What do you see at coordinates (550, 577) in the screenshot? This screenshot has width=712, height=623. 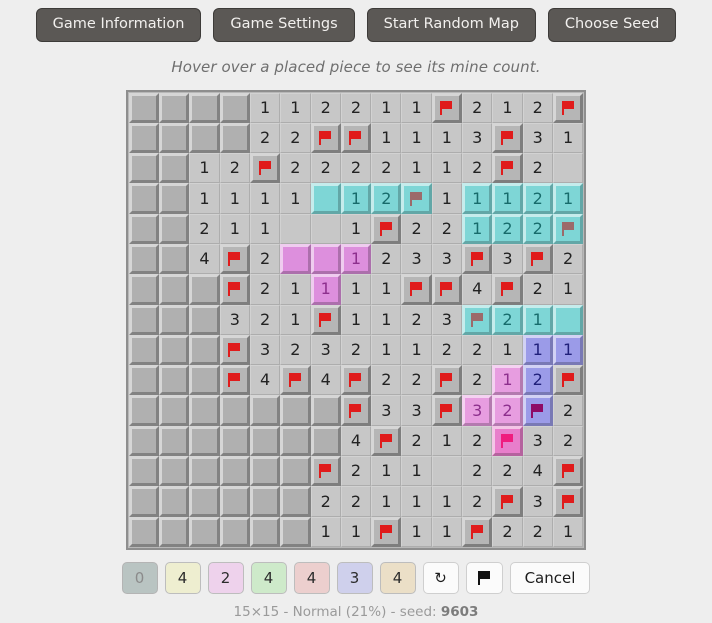 I see `cancel-button: Cancel` at bounding box center [550, 577].